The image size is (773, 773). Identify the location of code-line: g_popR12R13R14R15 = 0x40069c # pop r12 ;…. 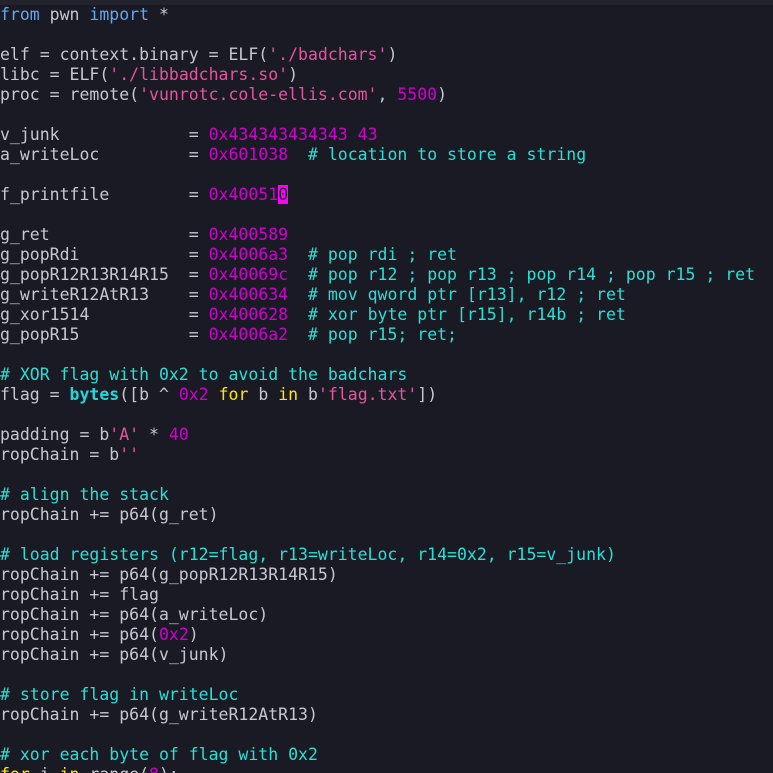
(386, 275).